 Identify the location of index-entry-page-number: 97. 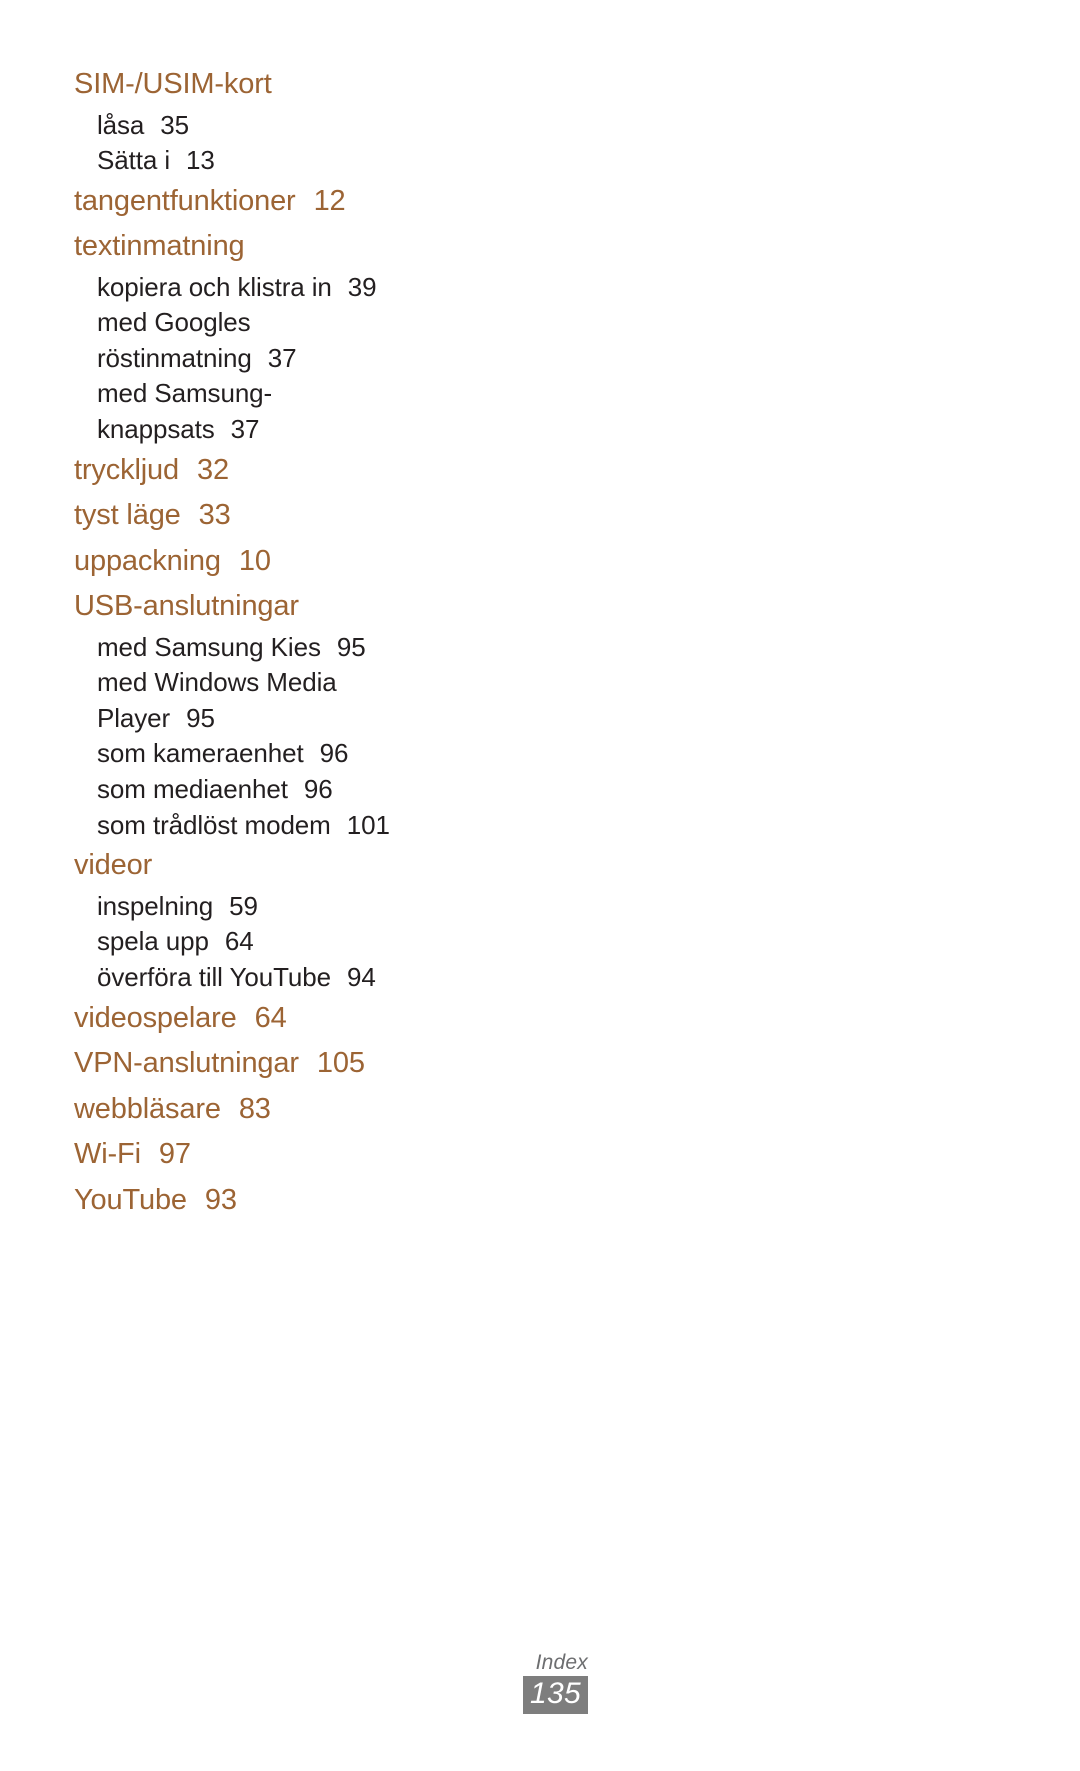
(174, 1154).